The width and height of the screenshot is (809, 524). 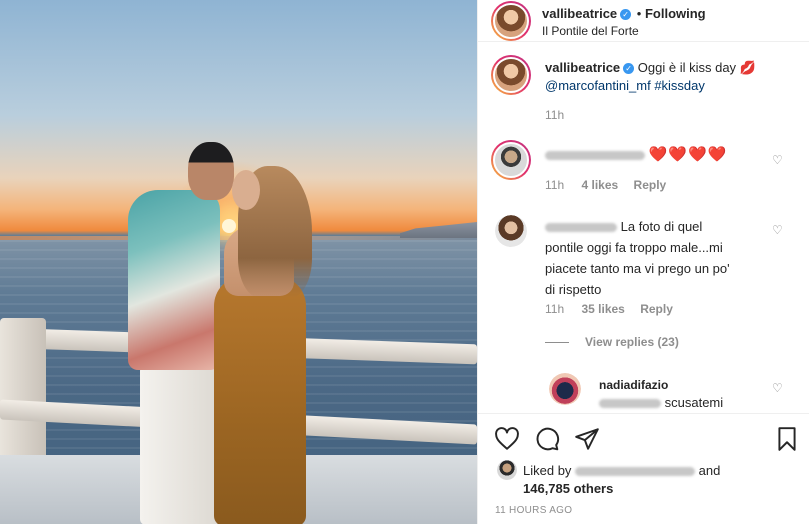 What do you see at coordinates (688, 154) in the screenshot?
I see `comment-text: ❤️❤️❤️❤️` at bounding box center [688, 154].